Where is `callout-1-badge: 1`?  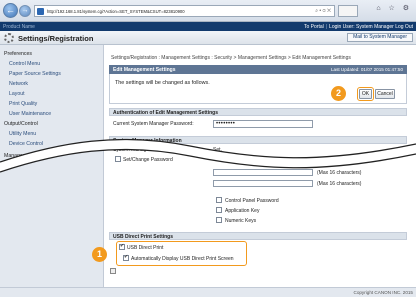 callout-1-badge: 1 is located at coordinates (99, 254).